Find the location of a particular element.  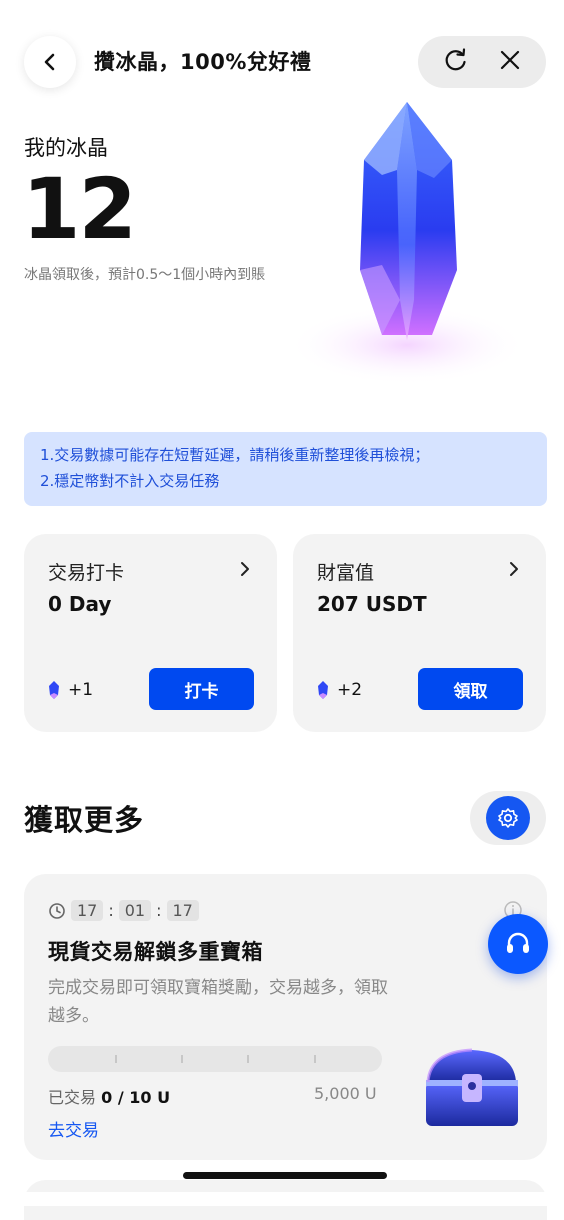

headset-icon is located at coordinates (518, 942).